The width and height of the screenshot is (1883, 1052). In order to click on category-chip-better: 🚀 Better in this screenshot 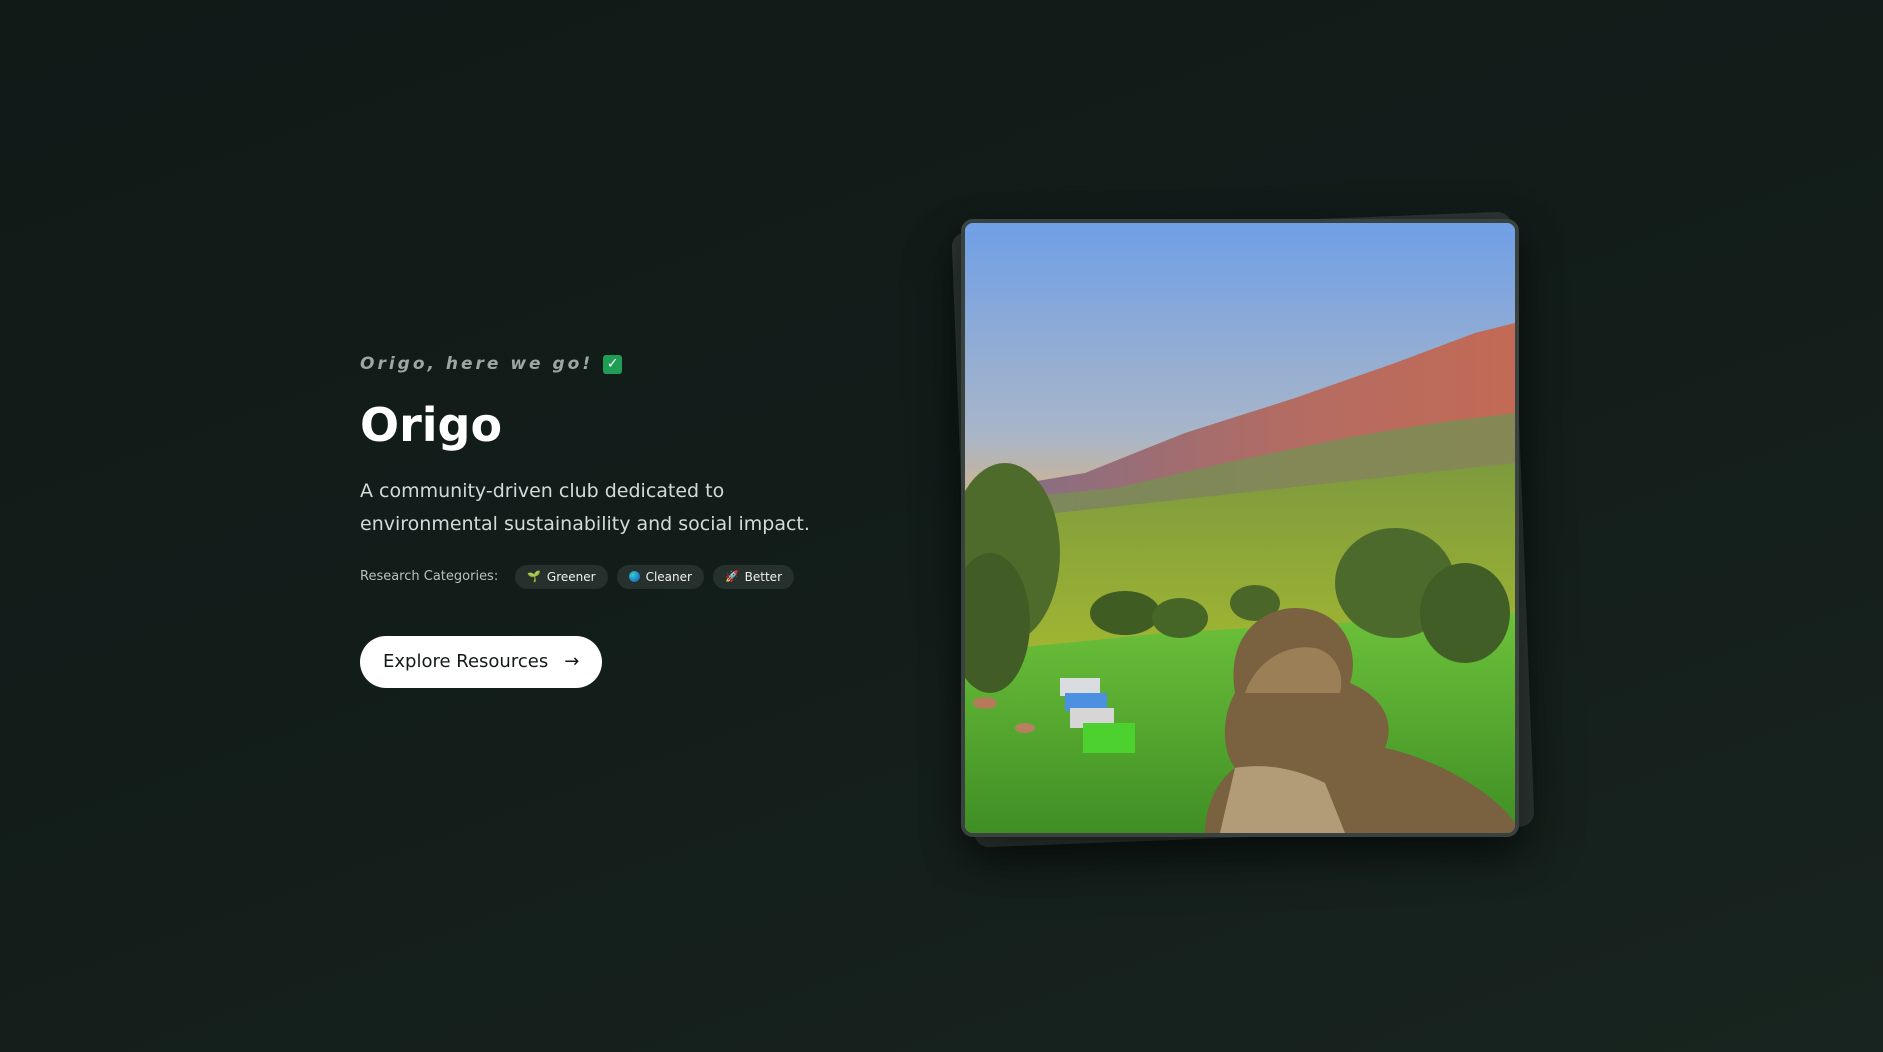, I will do `click(753, 576)`.